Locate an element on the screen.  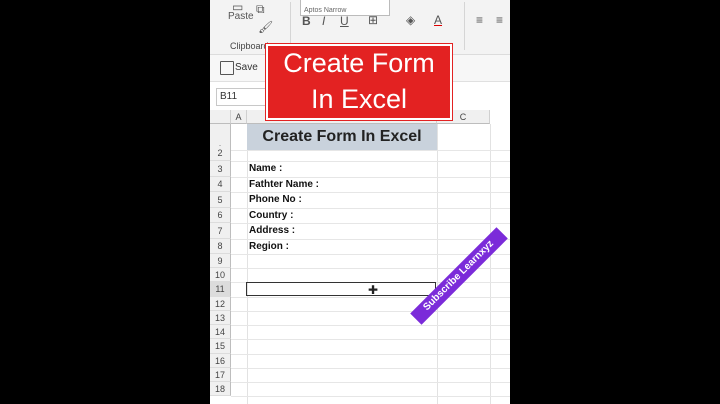
column-header-a: A is located at coordinates (239, 117).